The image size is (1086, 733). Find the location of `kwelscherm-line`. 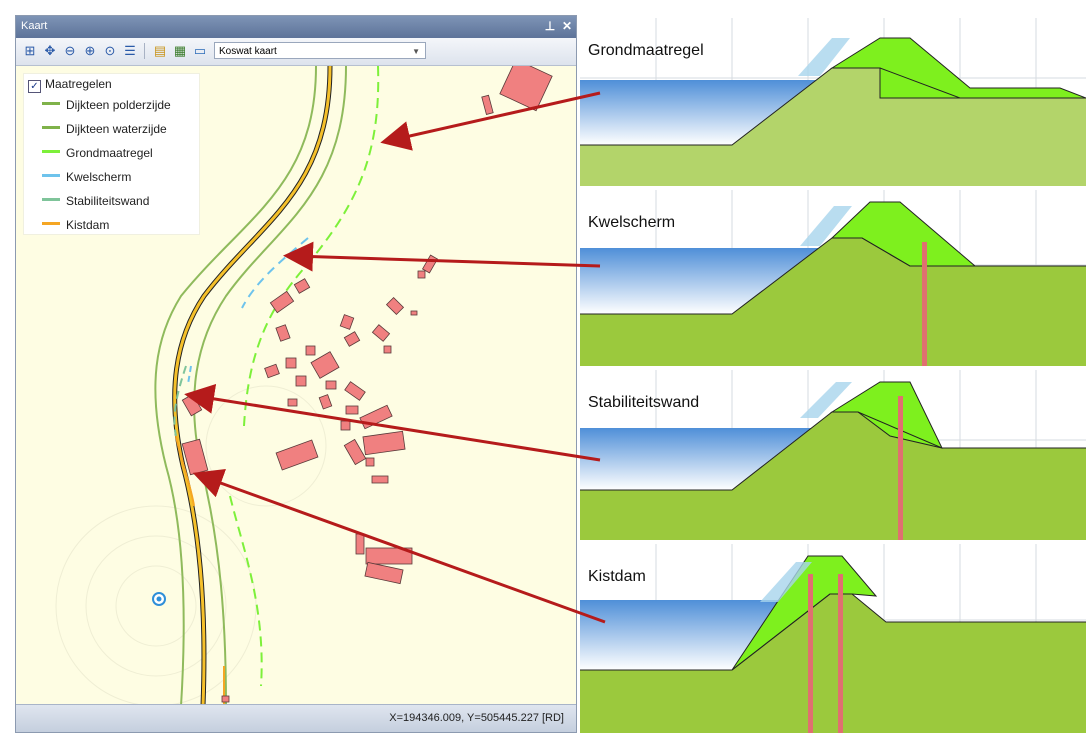

kwelscherm-line is located at coordinates (275, 273).